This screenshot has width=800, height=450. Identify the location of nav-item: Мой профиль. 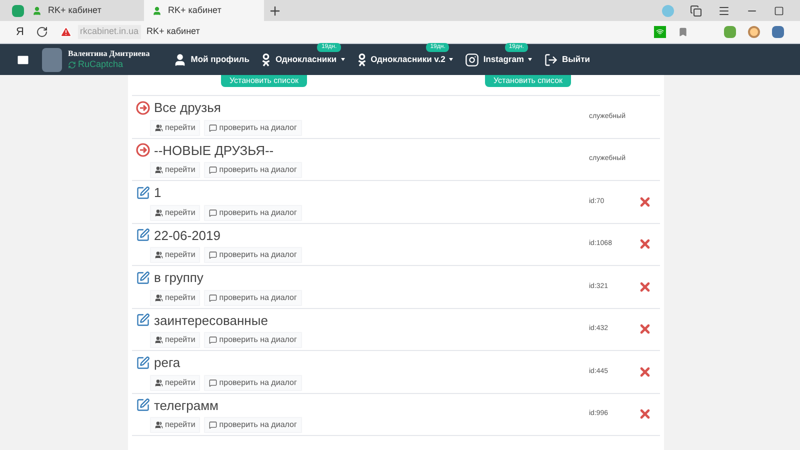
(211, 59).